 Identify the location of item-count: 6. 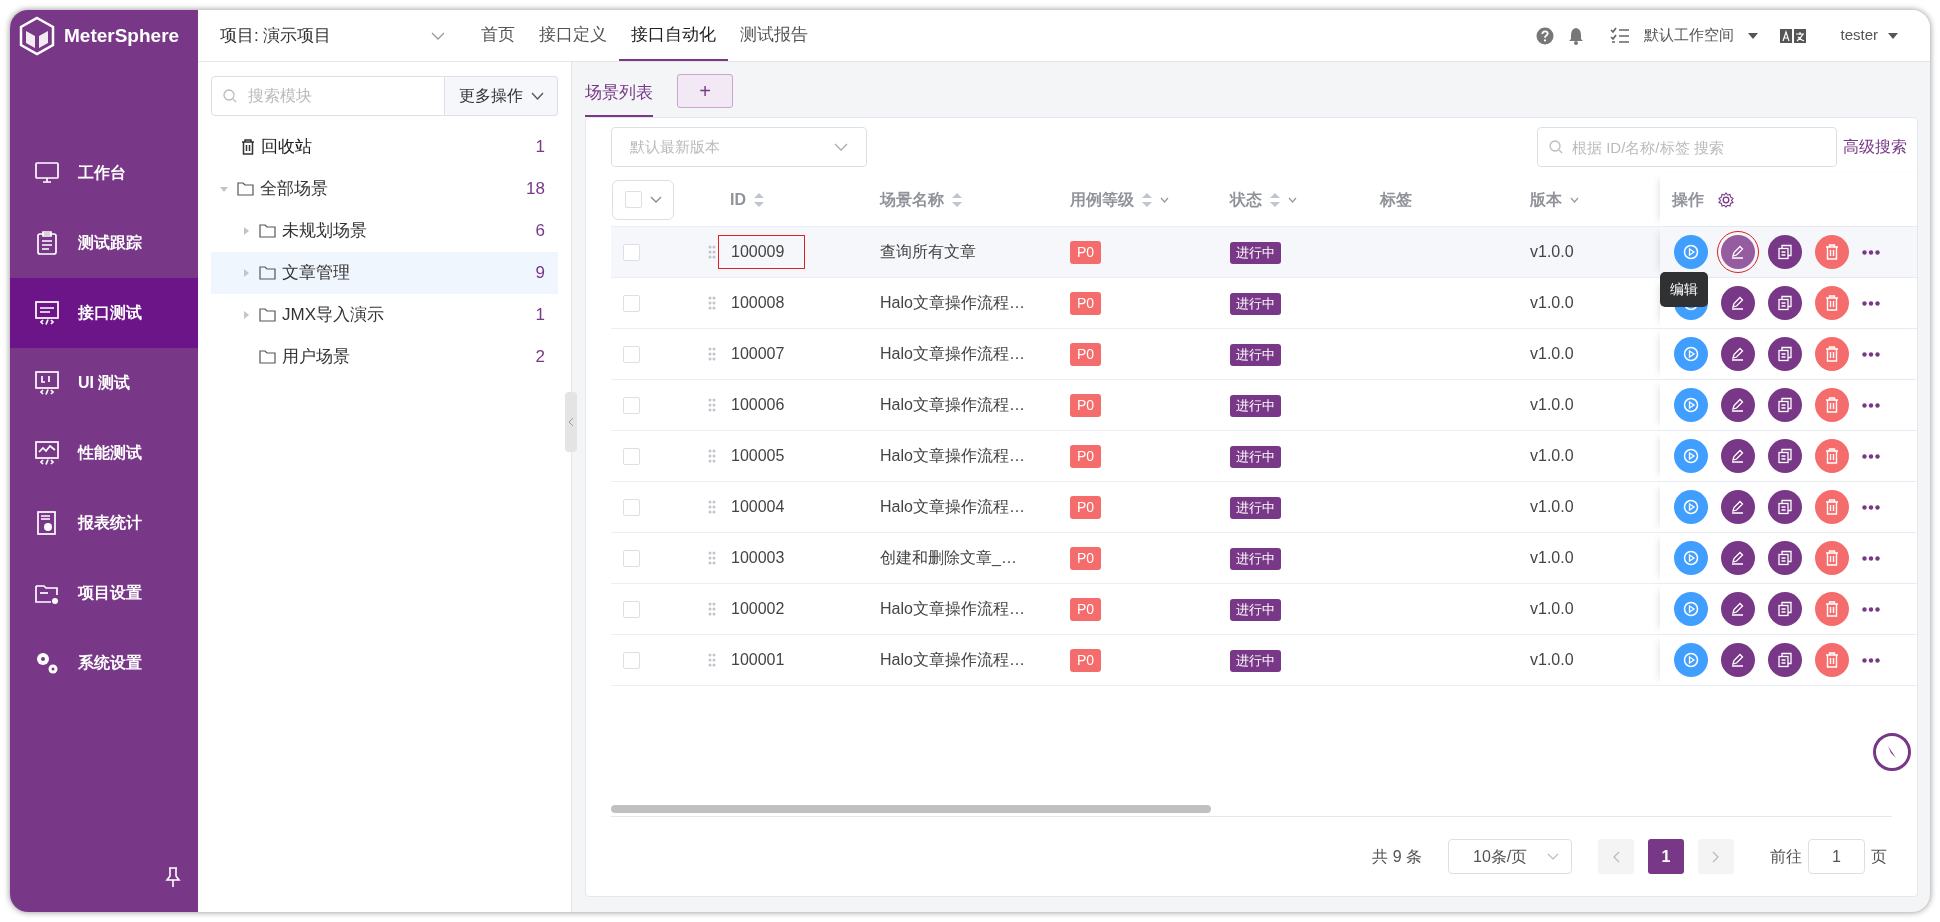
(540, 231).